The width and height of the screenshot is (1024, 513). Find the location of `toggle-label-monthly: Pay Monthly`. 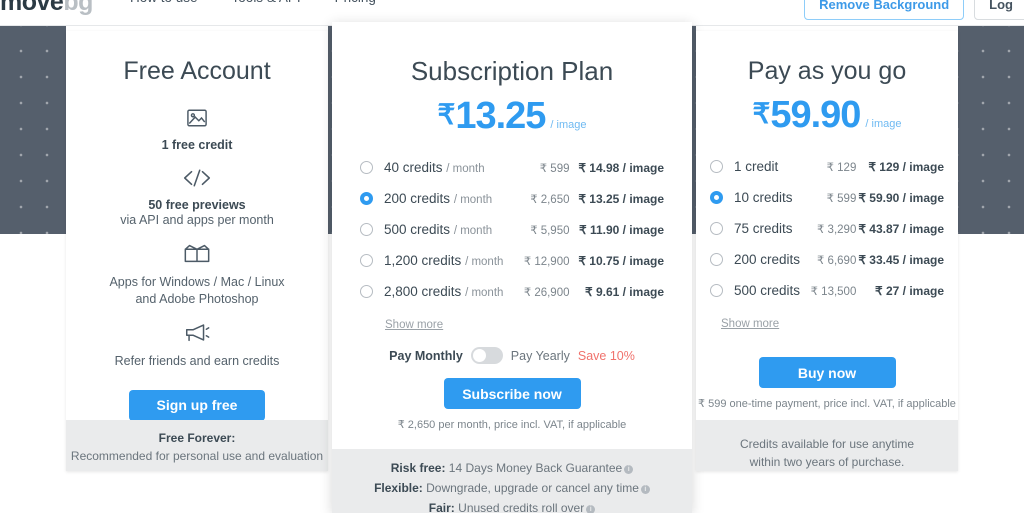

toggle-label-monthly: Pay Monthly is located at coordinates (426, 355).